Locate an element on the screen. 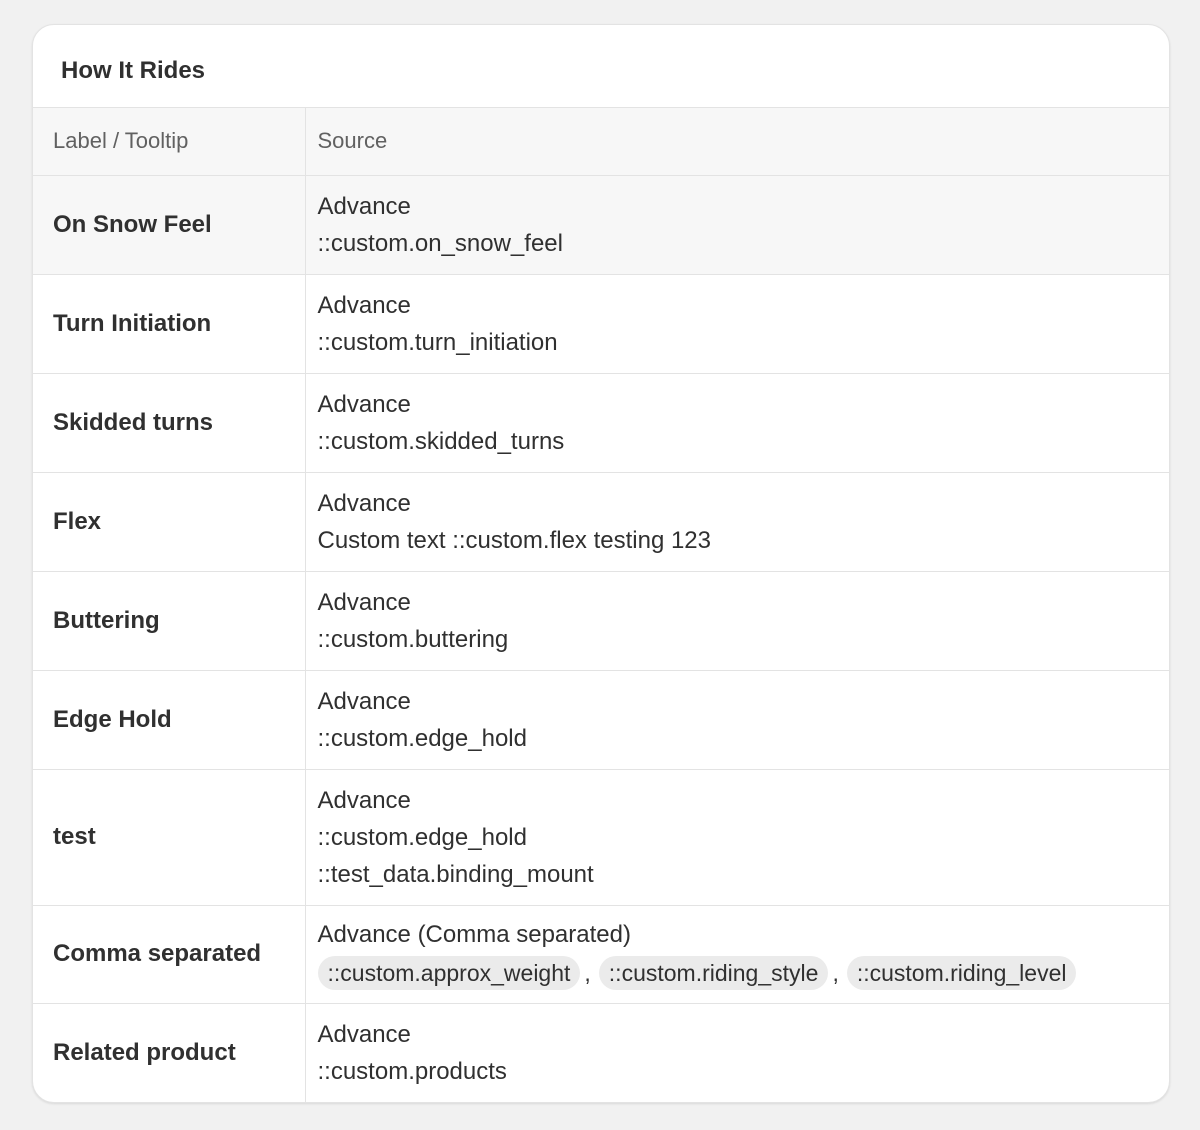 Image resolution: width=1200 pixels, height=1130 pixels. source-line: ::custom.products is located at coordinates (412, 1071).